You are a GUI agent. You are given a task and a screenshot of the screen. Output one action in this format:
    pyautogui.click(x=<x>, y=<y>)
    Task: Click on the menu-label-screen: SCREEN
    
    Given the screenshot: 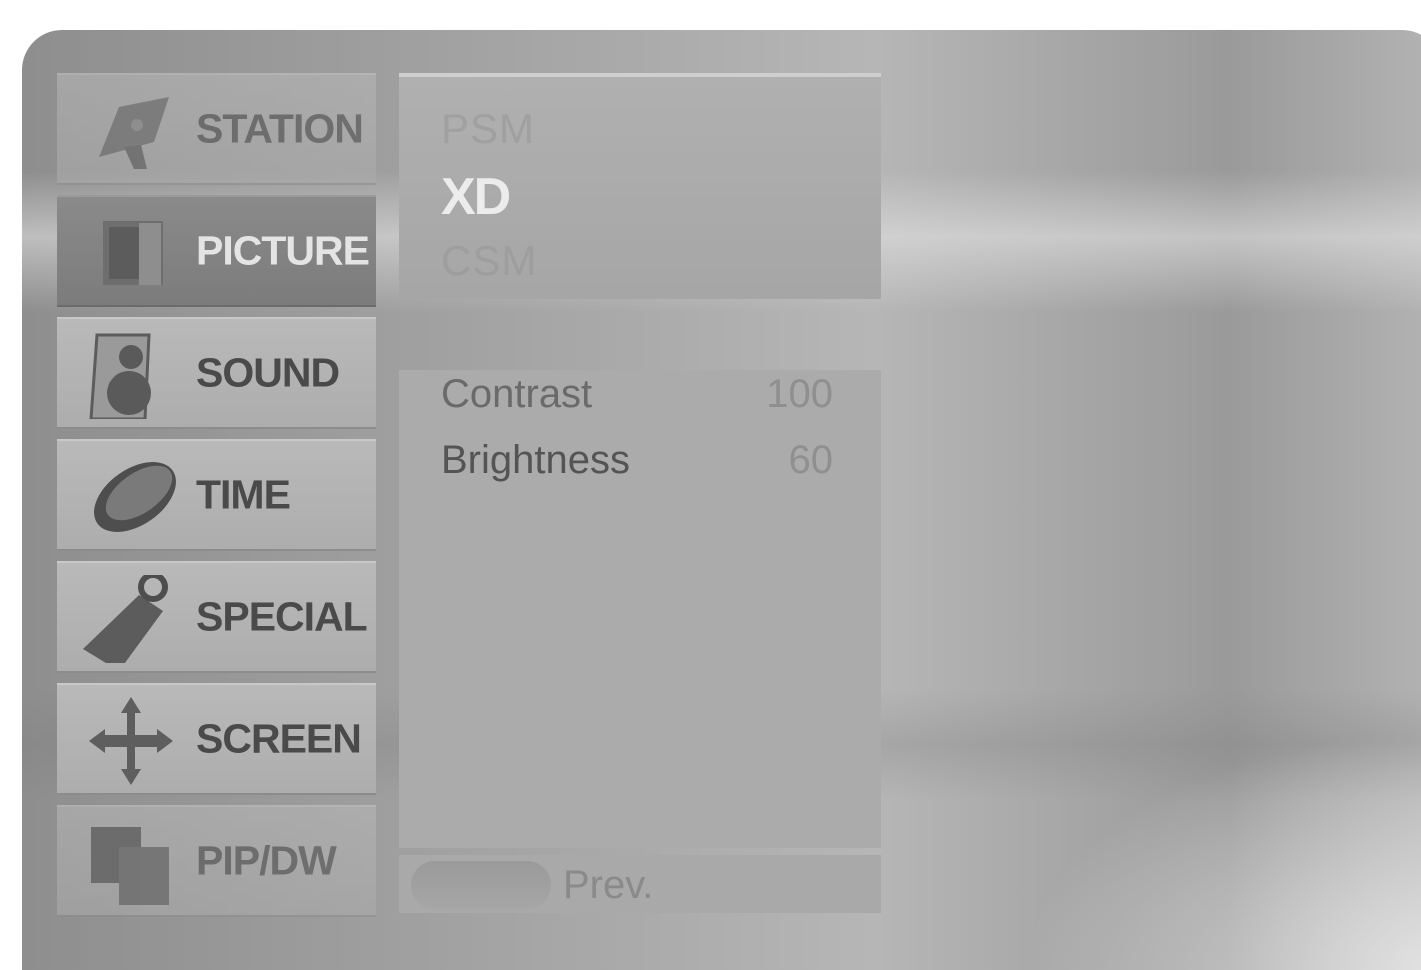 What is the action you would take?
    pyautogui.click(x=279, y=738)
    